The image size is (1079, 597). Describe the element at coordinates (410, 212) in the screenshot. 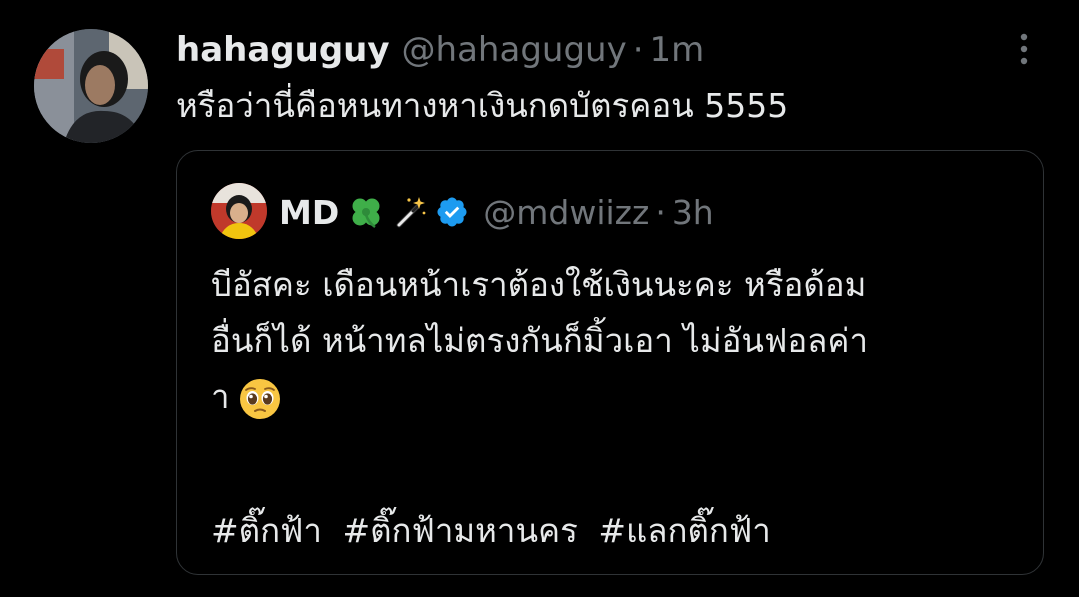

I see `magic-wand-icon` at that location.